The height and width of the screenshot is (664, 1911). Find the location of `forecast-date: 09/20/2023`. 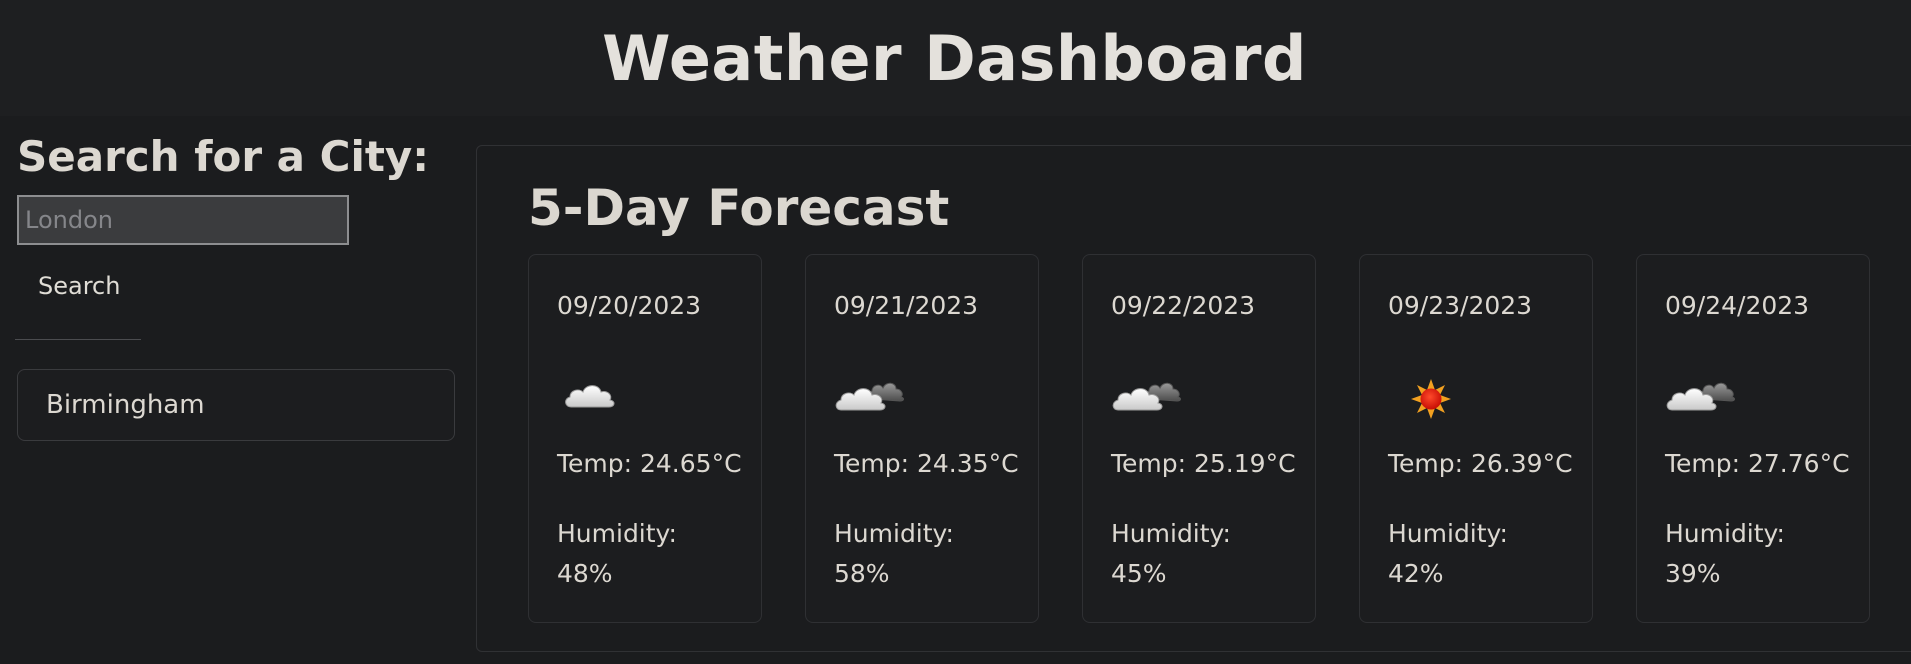

forecast-date: 09/20/2023 is located at coordinates (629, 305).